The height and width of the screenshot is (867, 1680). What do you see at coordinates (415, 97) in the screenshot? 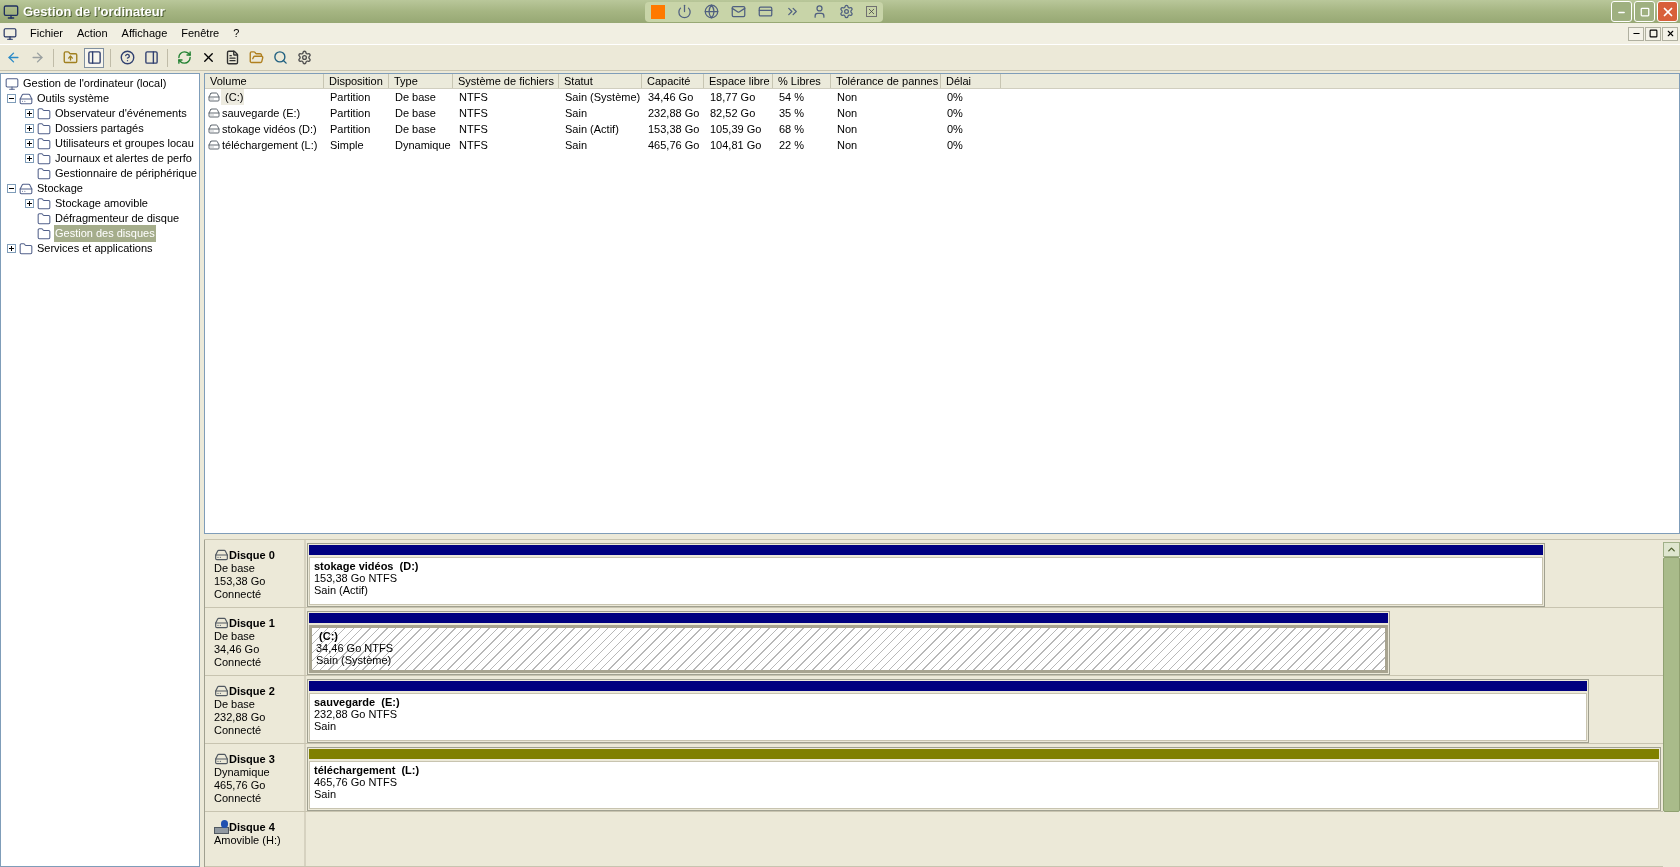
I see `table-cell-text: De base` at bounding box center [415, 97].